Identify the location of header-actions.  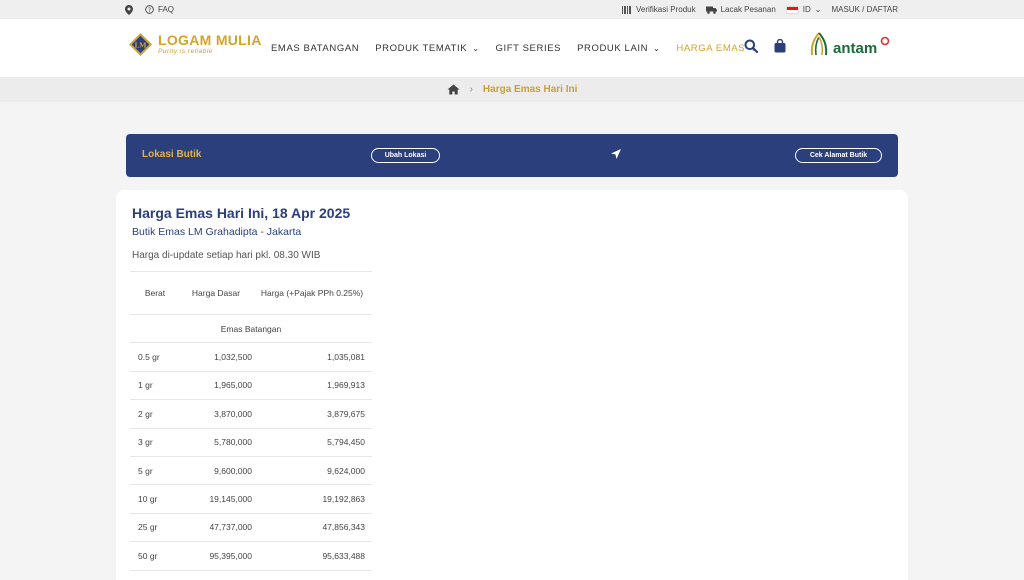
(765, 46).